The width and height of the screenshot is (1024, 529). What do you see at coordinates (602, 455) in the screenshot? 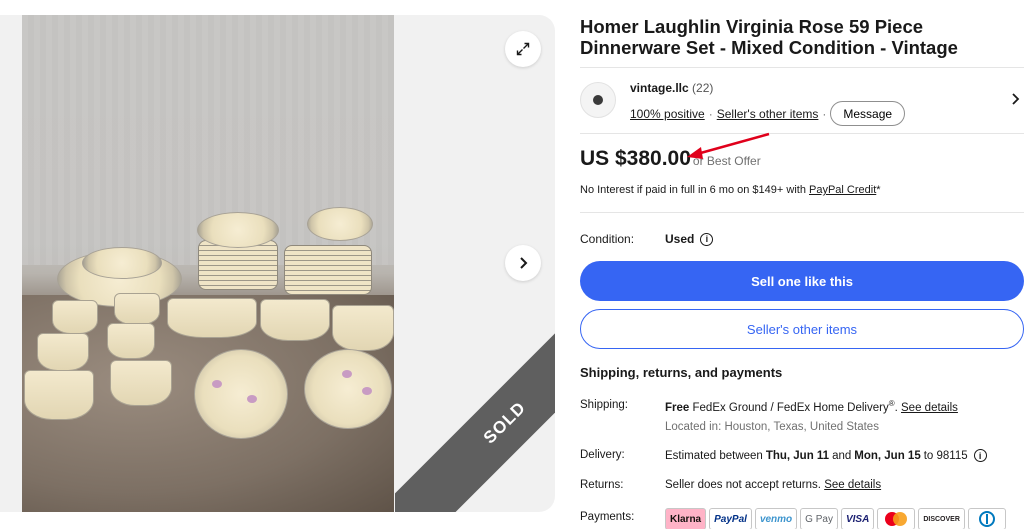
I see `delivery-label: Delivery:` at bounding box center [602, 455].